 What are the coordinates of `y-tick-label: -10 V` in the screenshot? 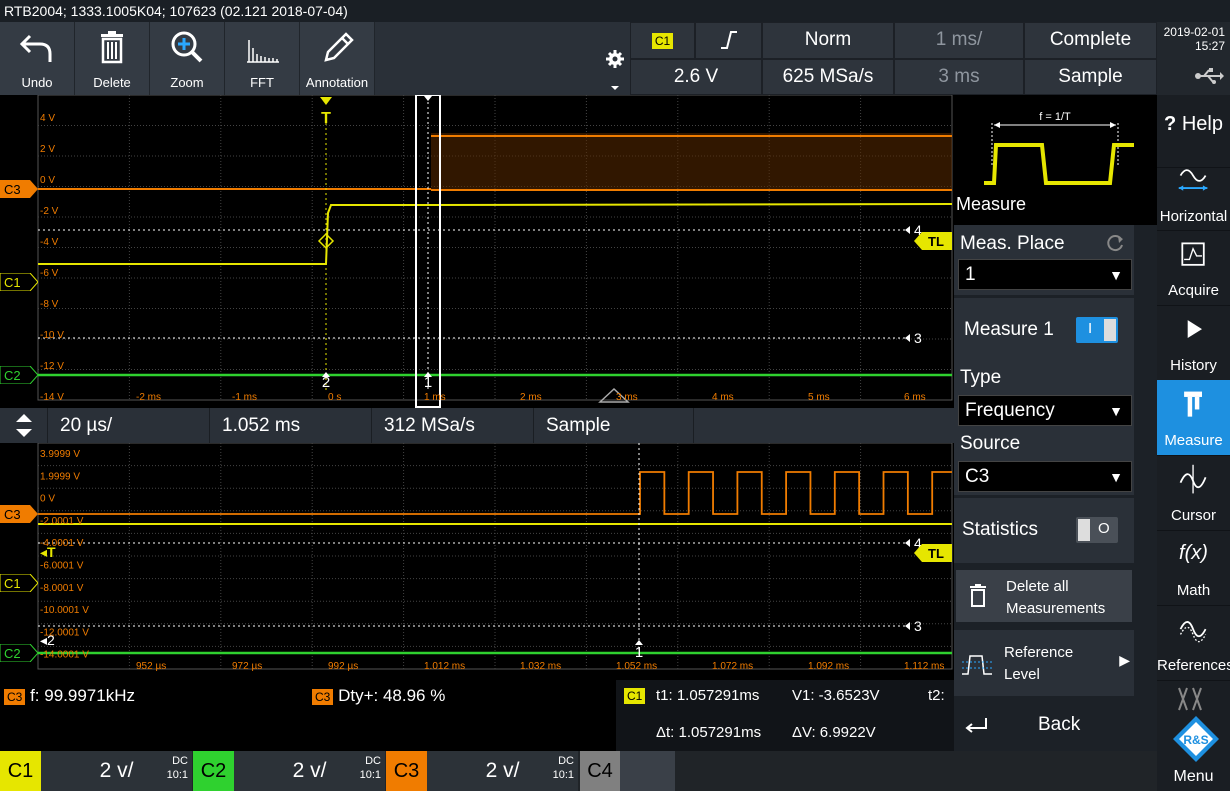 It's located at (52, 335).